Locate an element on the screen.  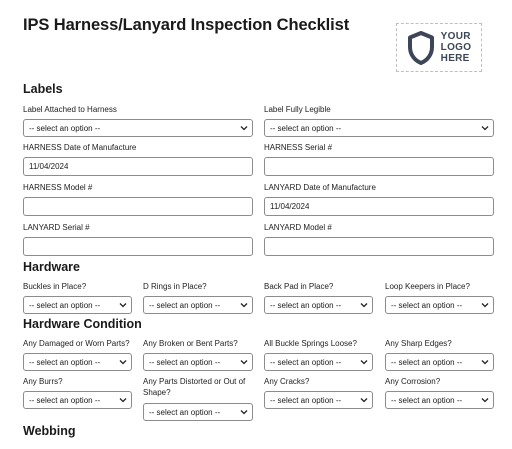
section-heading-labels: Labels is located at coordinates (43, 89).